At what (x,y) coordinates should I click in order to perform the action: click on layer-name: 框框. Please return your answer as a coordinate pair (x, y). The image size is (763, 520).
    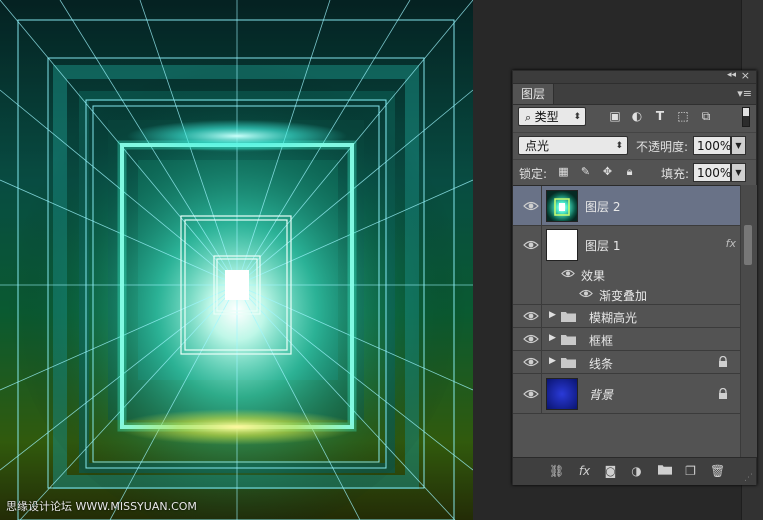
    Looking at the image, I should click on (601, 340).